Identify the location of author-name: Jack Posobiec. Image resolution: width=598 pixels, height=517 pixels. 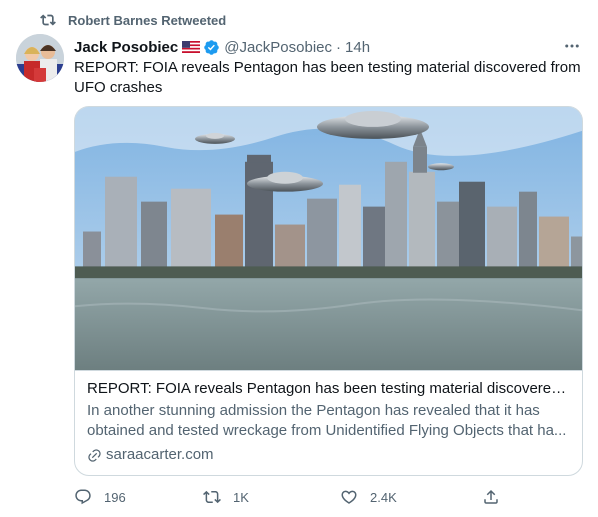
(126, 47).